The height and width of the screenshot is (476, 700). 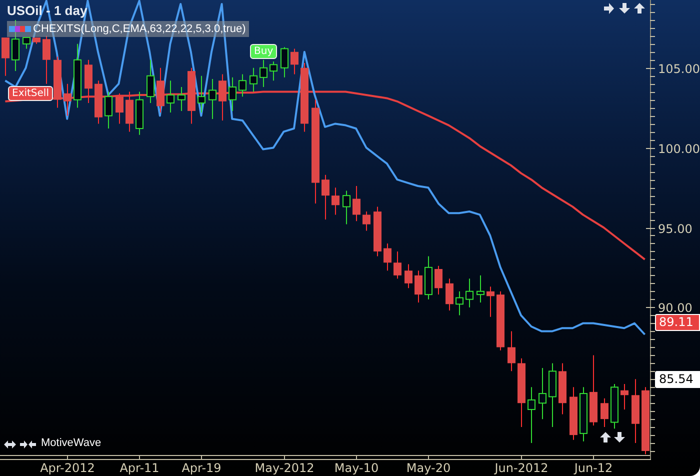 I want to click on price-label: 90.00, so click(x=675, y=308).